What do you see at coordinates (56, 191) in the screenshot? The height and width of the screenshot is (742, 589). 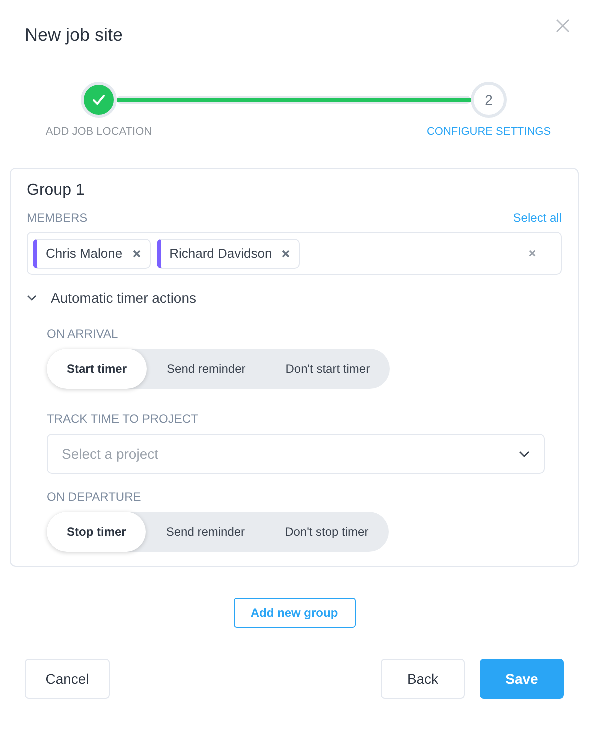 I see `group-title: Group 1` at bounding box center [56, 191].